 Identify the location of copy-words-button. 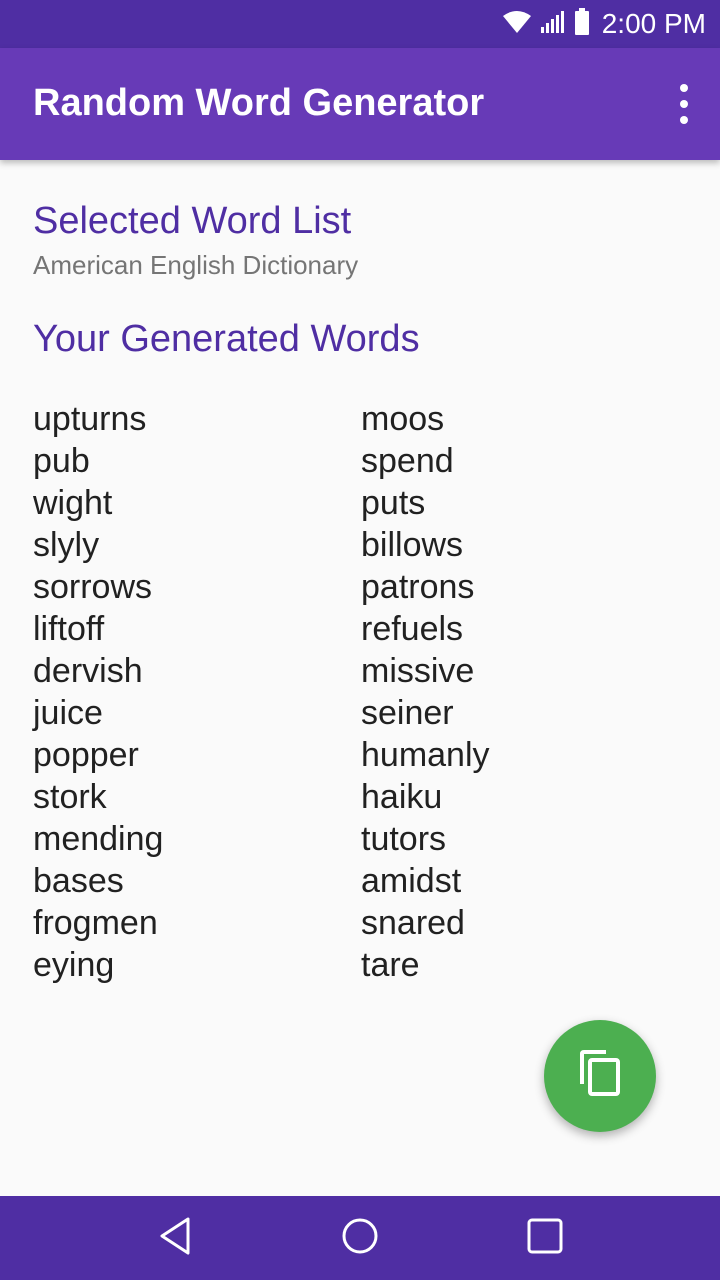
(600, 1076).